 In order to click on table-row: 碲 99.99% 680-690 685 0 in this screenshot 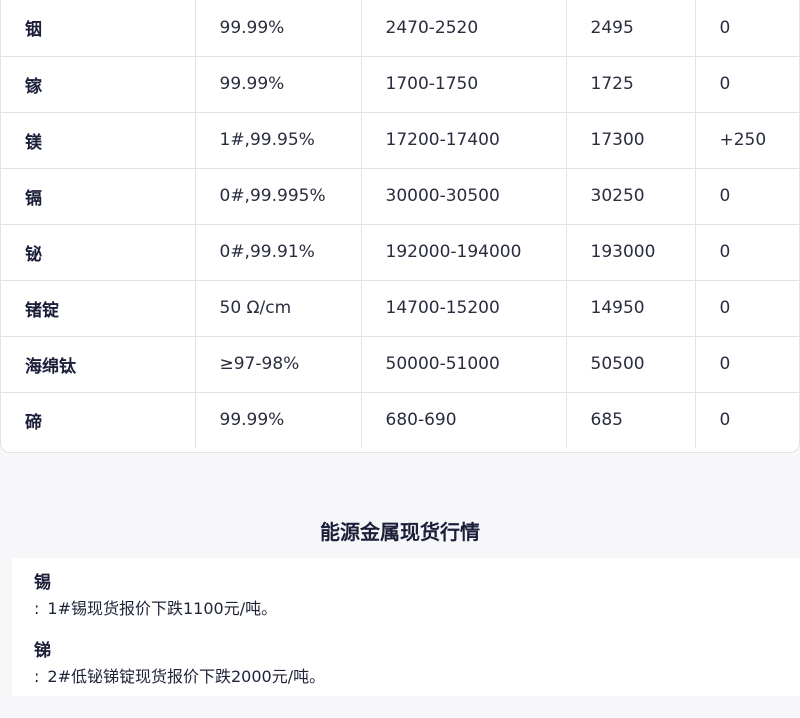, I will do `click(400, 420)`.